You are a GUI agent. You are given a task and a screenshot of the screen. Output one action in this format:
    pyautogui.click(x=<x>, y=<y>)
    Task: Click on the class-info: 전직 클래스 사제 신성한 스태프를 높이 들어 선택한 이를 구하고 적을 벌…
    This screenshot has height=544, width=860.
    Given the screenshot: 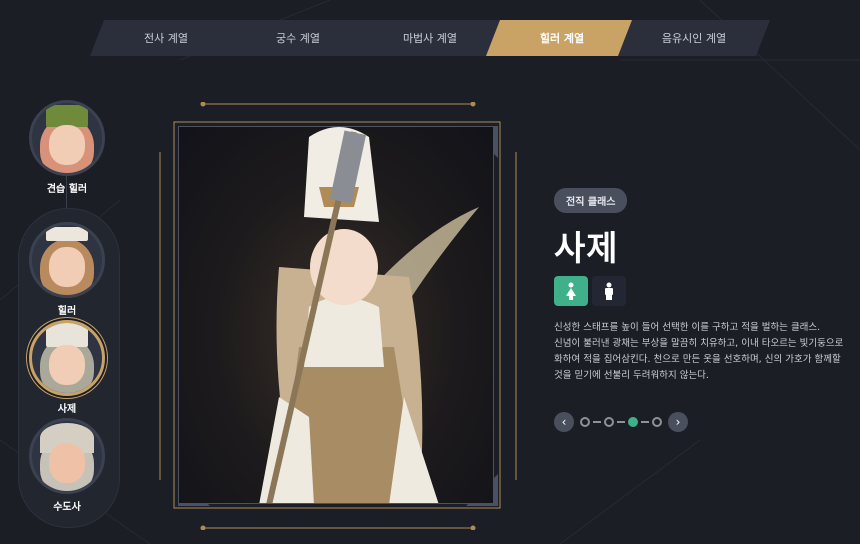 What is the action you would take?
    pyautogui.click(x=704, y=286)
    